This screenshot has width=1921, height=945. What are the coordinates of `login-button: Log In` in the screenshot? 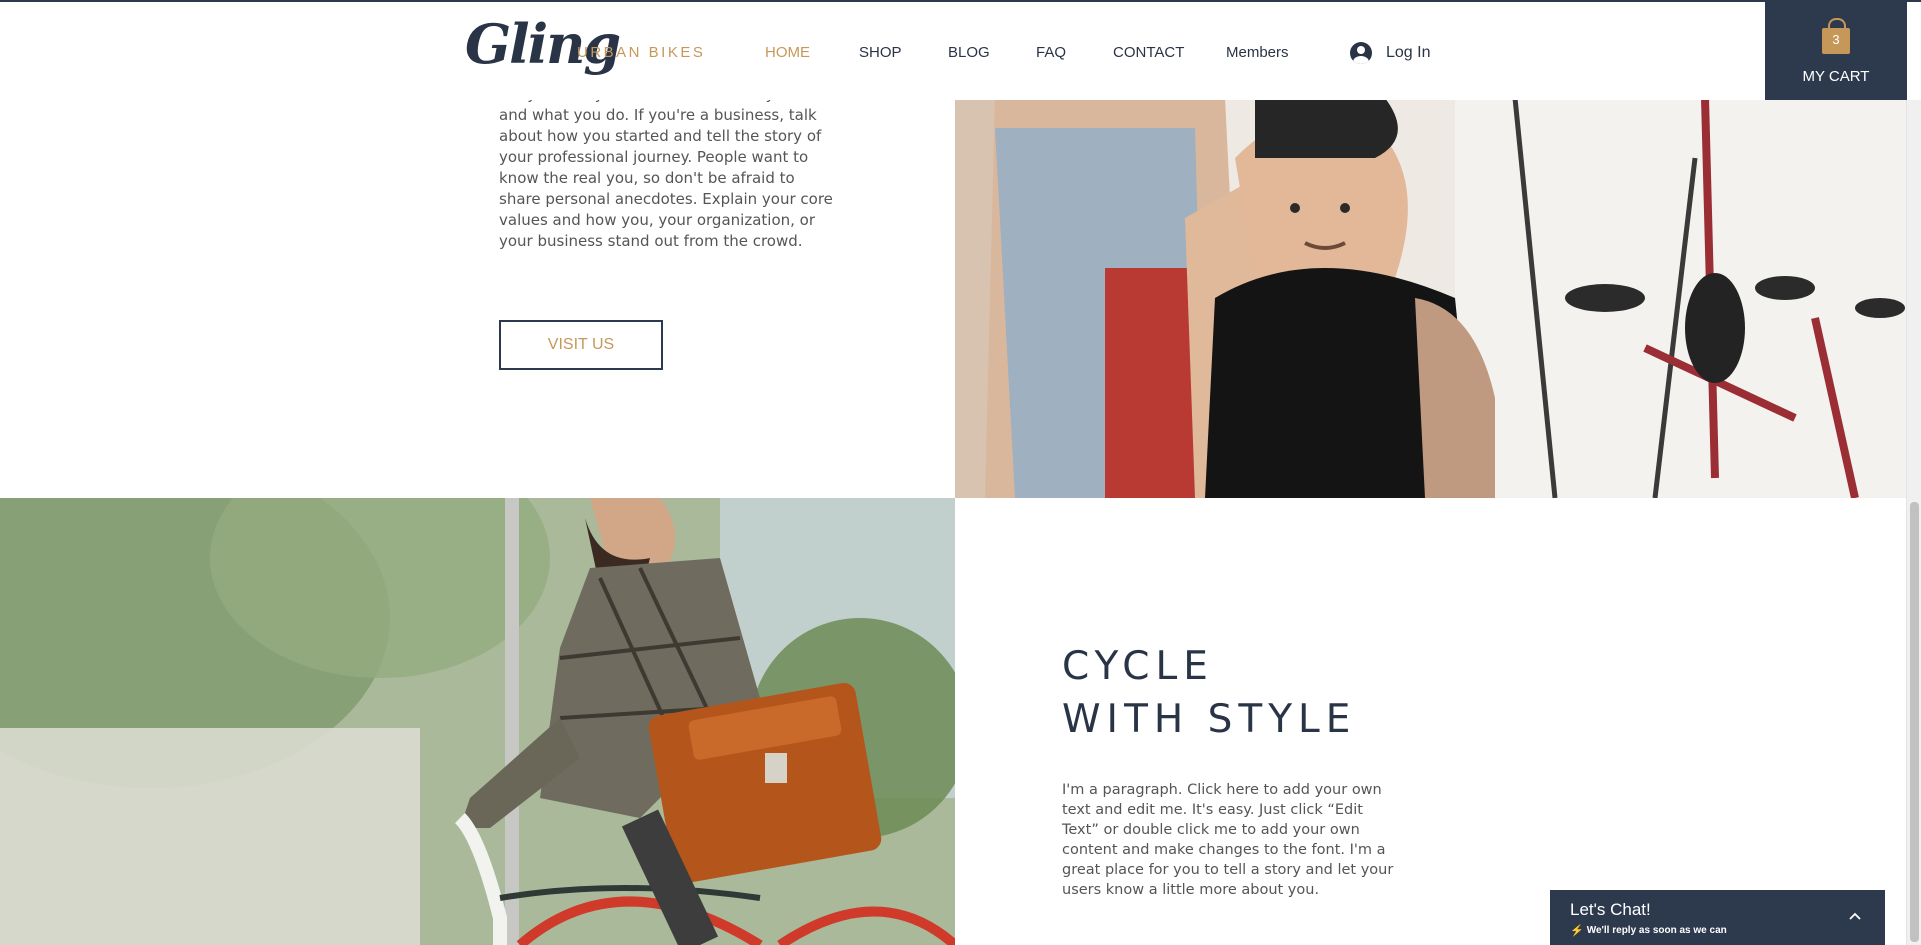 It's located at (1390, 53).